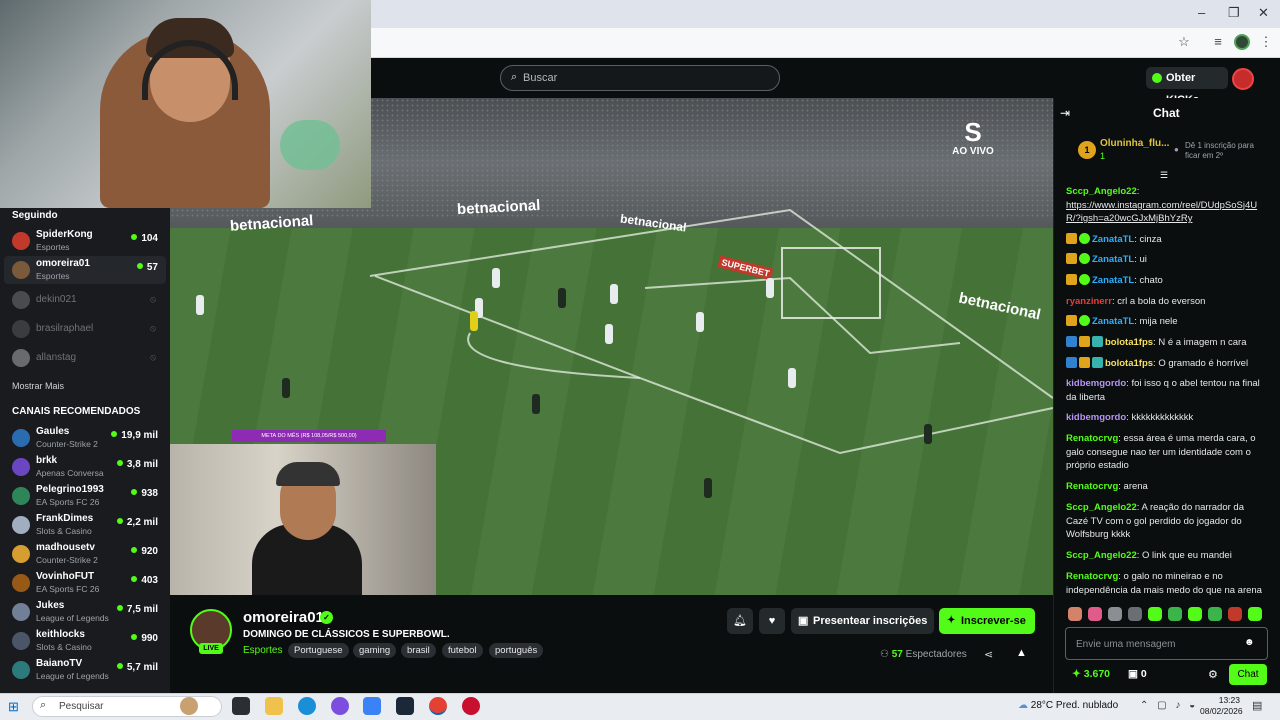  Describe the element at coordinates (85, 496) in the screenshot. I see `sidebar-item-pelegrino1993: Pelegrino1993 EA Sports FC 26 938` at that location.